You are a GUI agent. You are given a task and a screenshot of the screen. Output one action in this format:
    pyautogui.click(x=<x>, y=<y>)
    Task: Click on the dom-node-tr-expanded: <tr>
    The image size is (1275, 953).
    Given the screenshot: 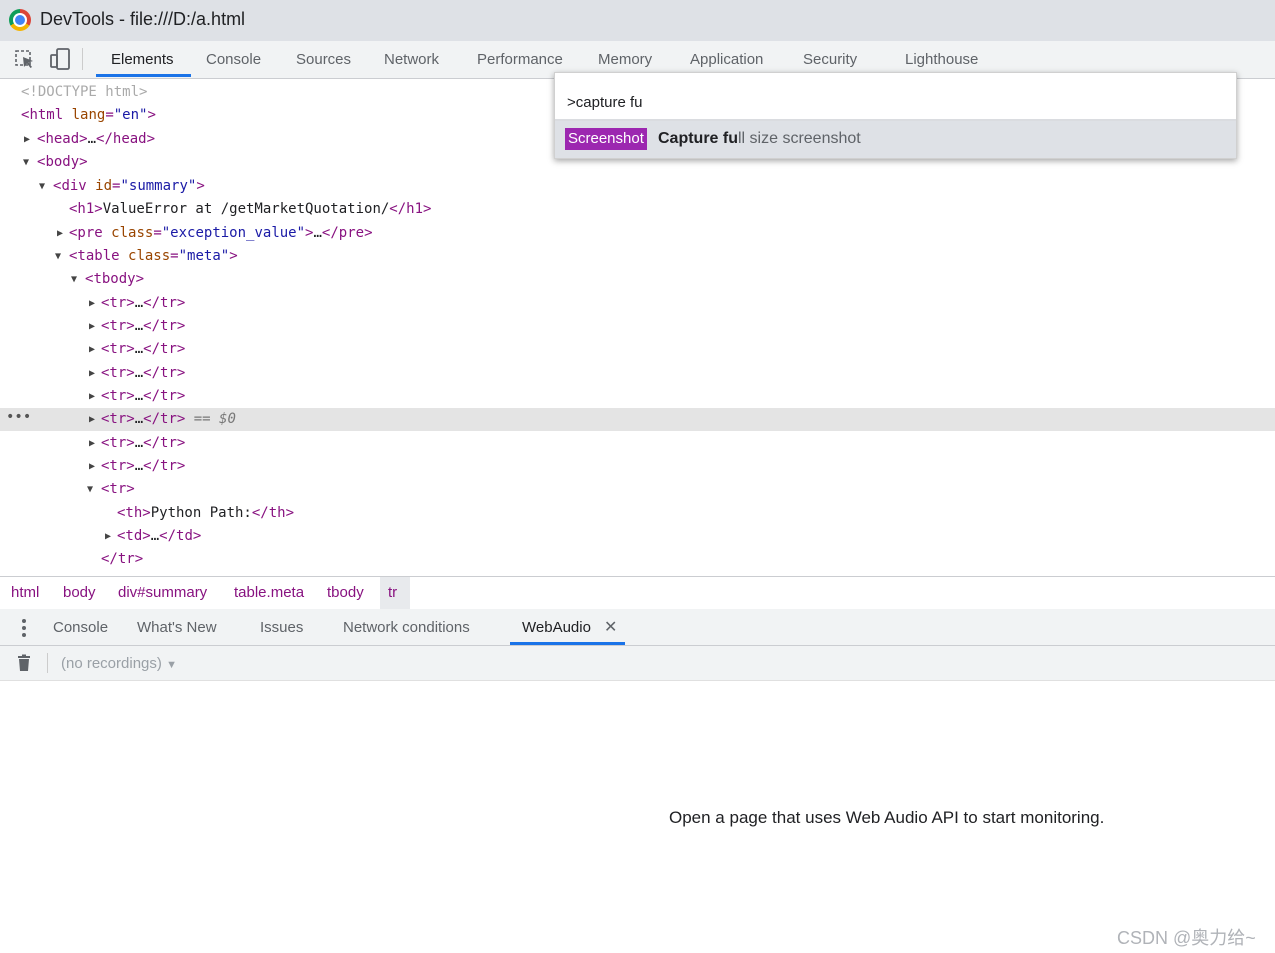 What is the action you would take?
    pyautogui.click(x=118, y=489)
    